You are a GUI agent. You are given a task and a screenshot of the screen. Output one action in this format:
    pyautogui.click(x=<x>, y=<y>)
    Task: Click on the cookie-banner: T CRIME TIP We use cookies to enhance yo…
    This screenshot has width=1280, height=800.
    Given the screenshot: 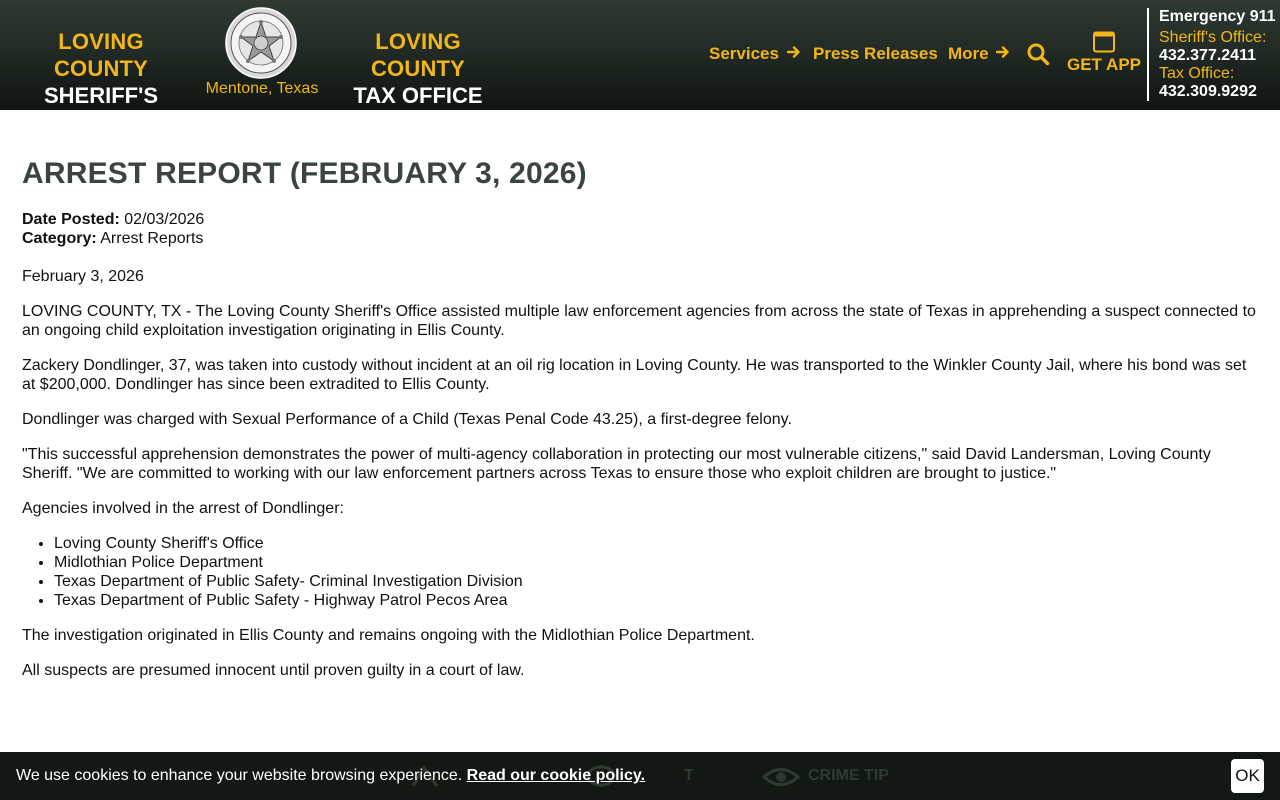 What is the action you would take?
    pyautogui.click(x=640, y=776)
    